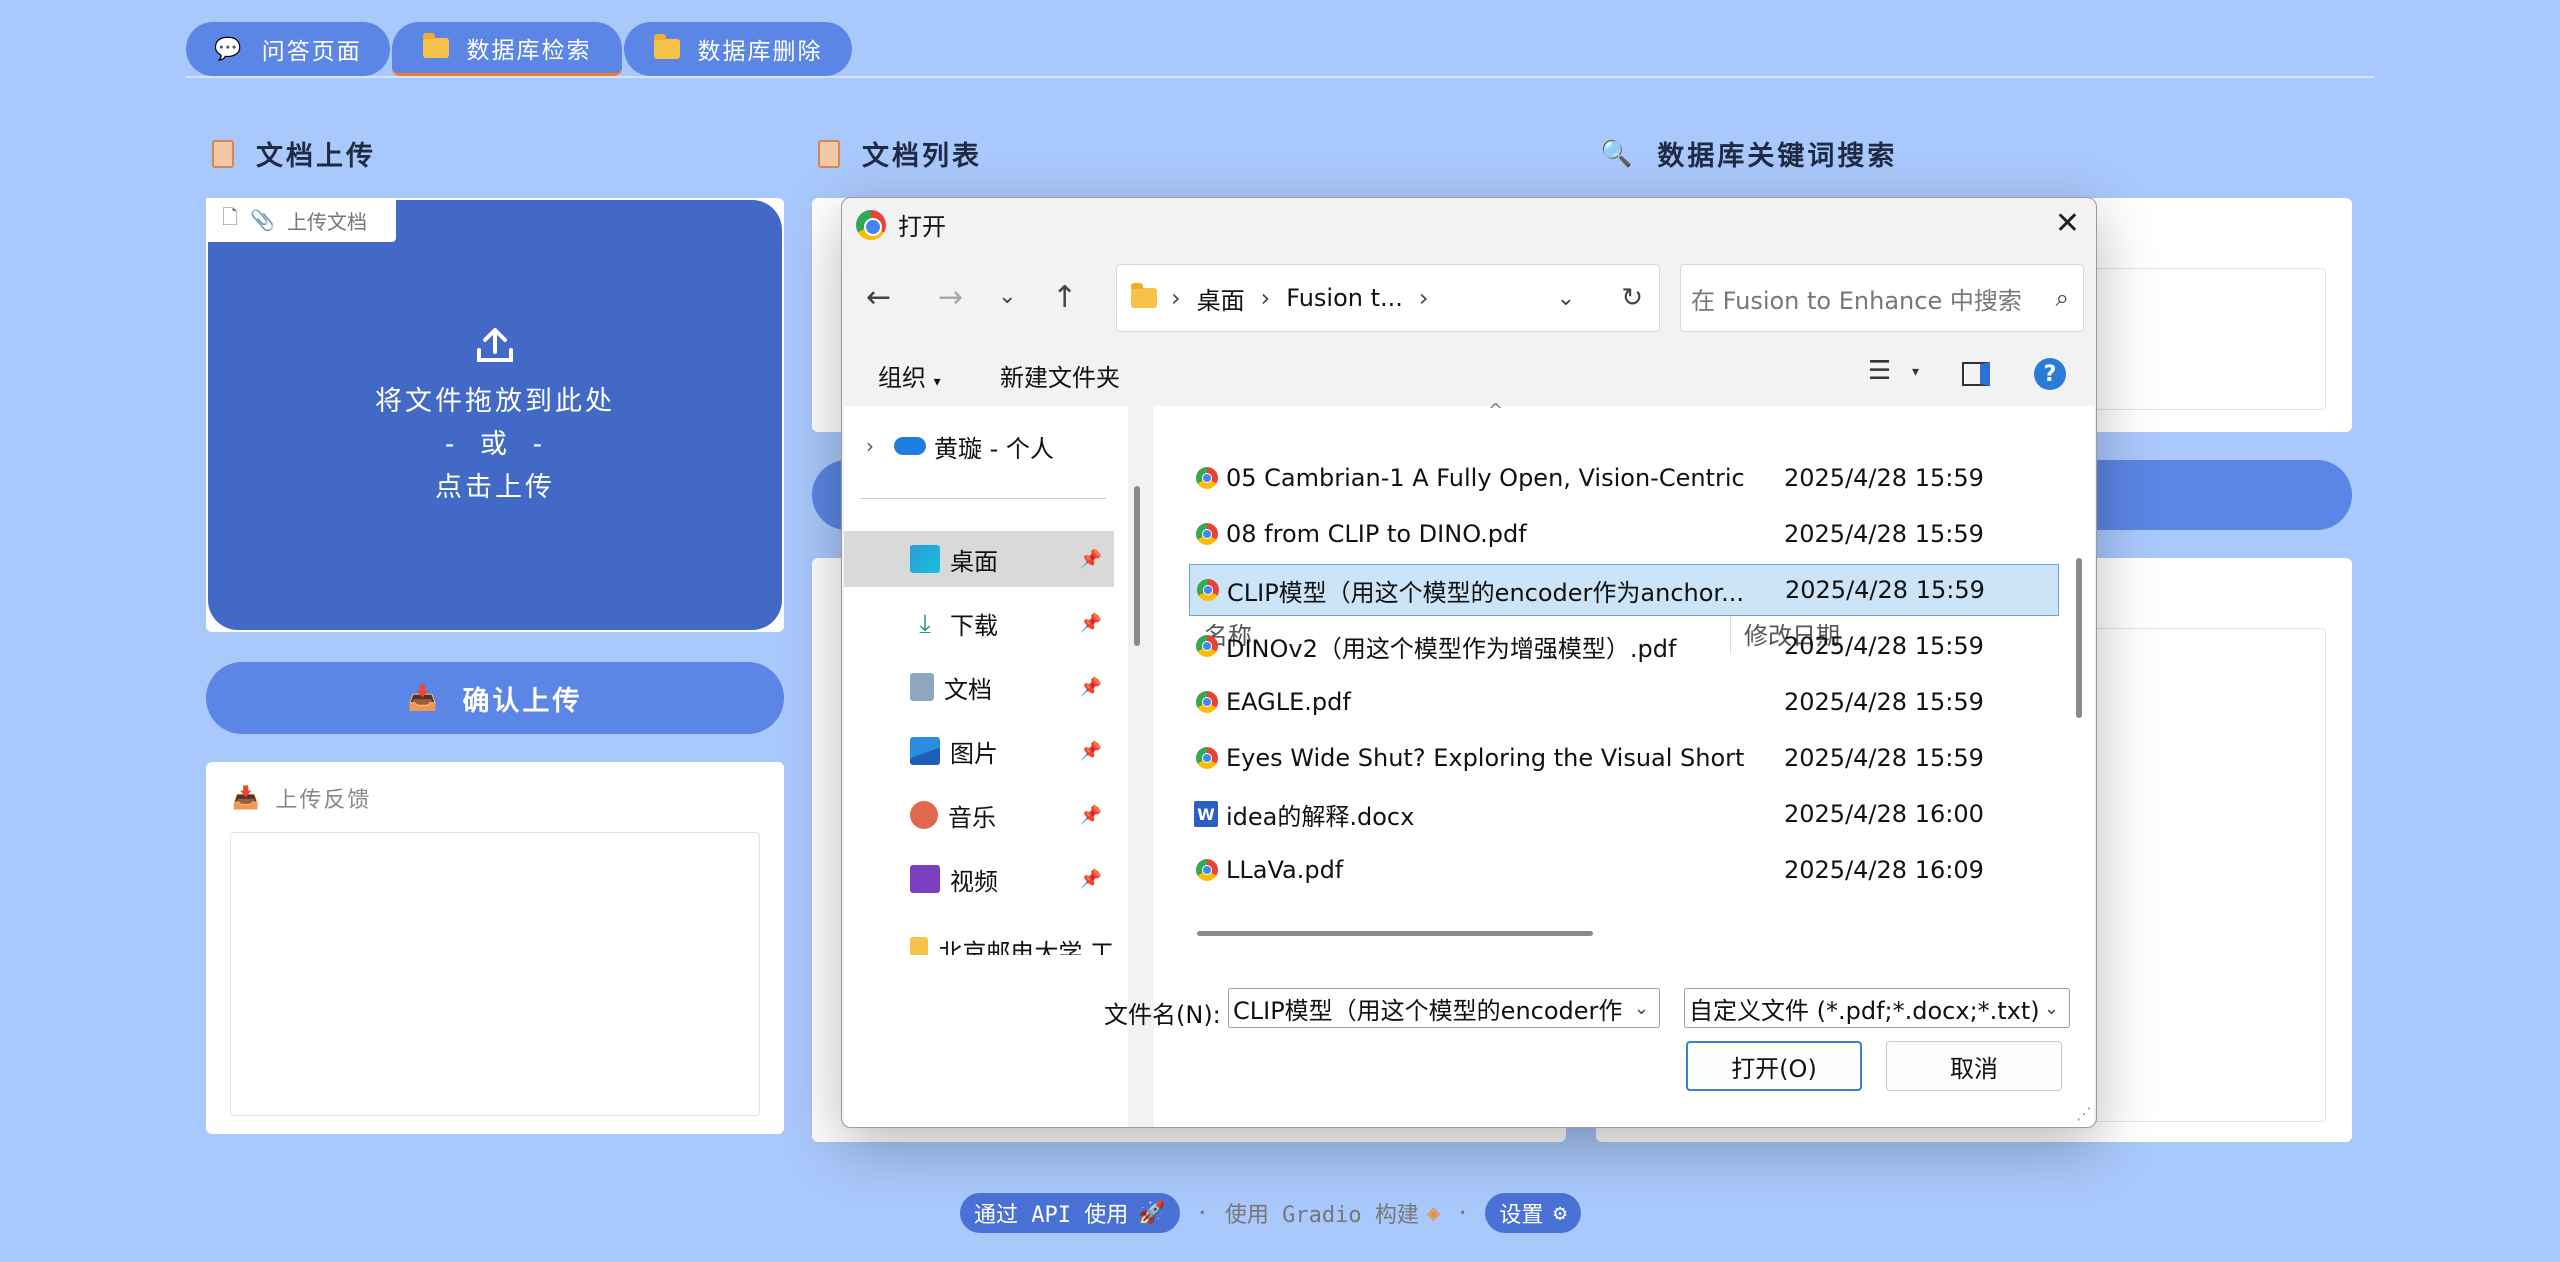  I want to click on dialog-search-box: 在 Fusion to Enhance 中搜索 ⌕, so click(1882, 298).